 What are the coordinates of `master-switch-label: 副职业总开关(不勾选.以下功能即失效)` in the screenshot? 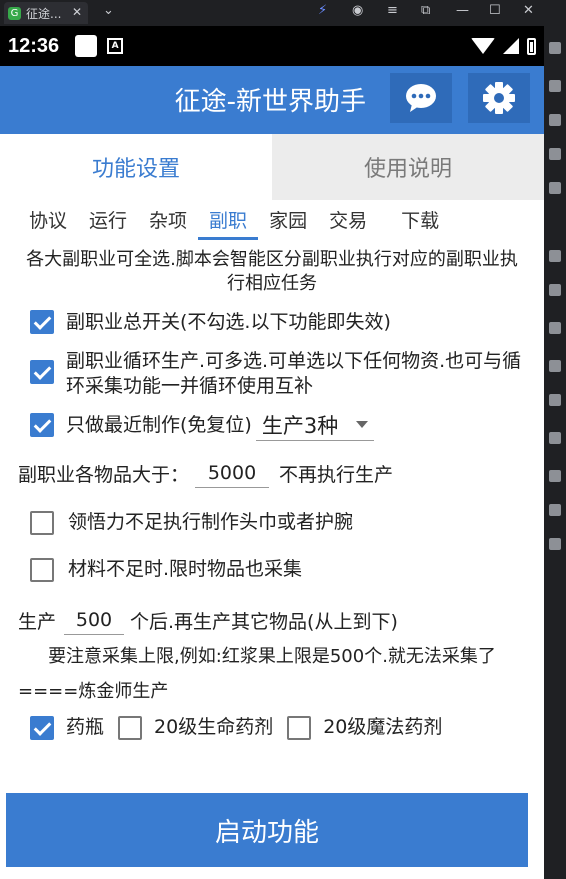 It's located at (228, 322).